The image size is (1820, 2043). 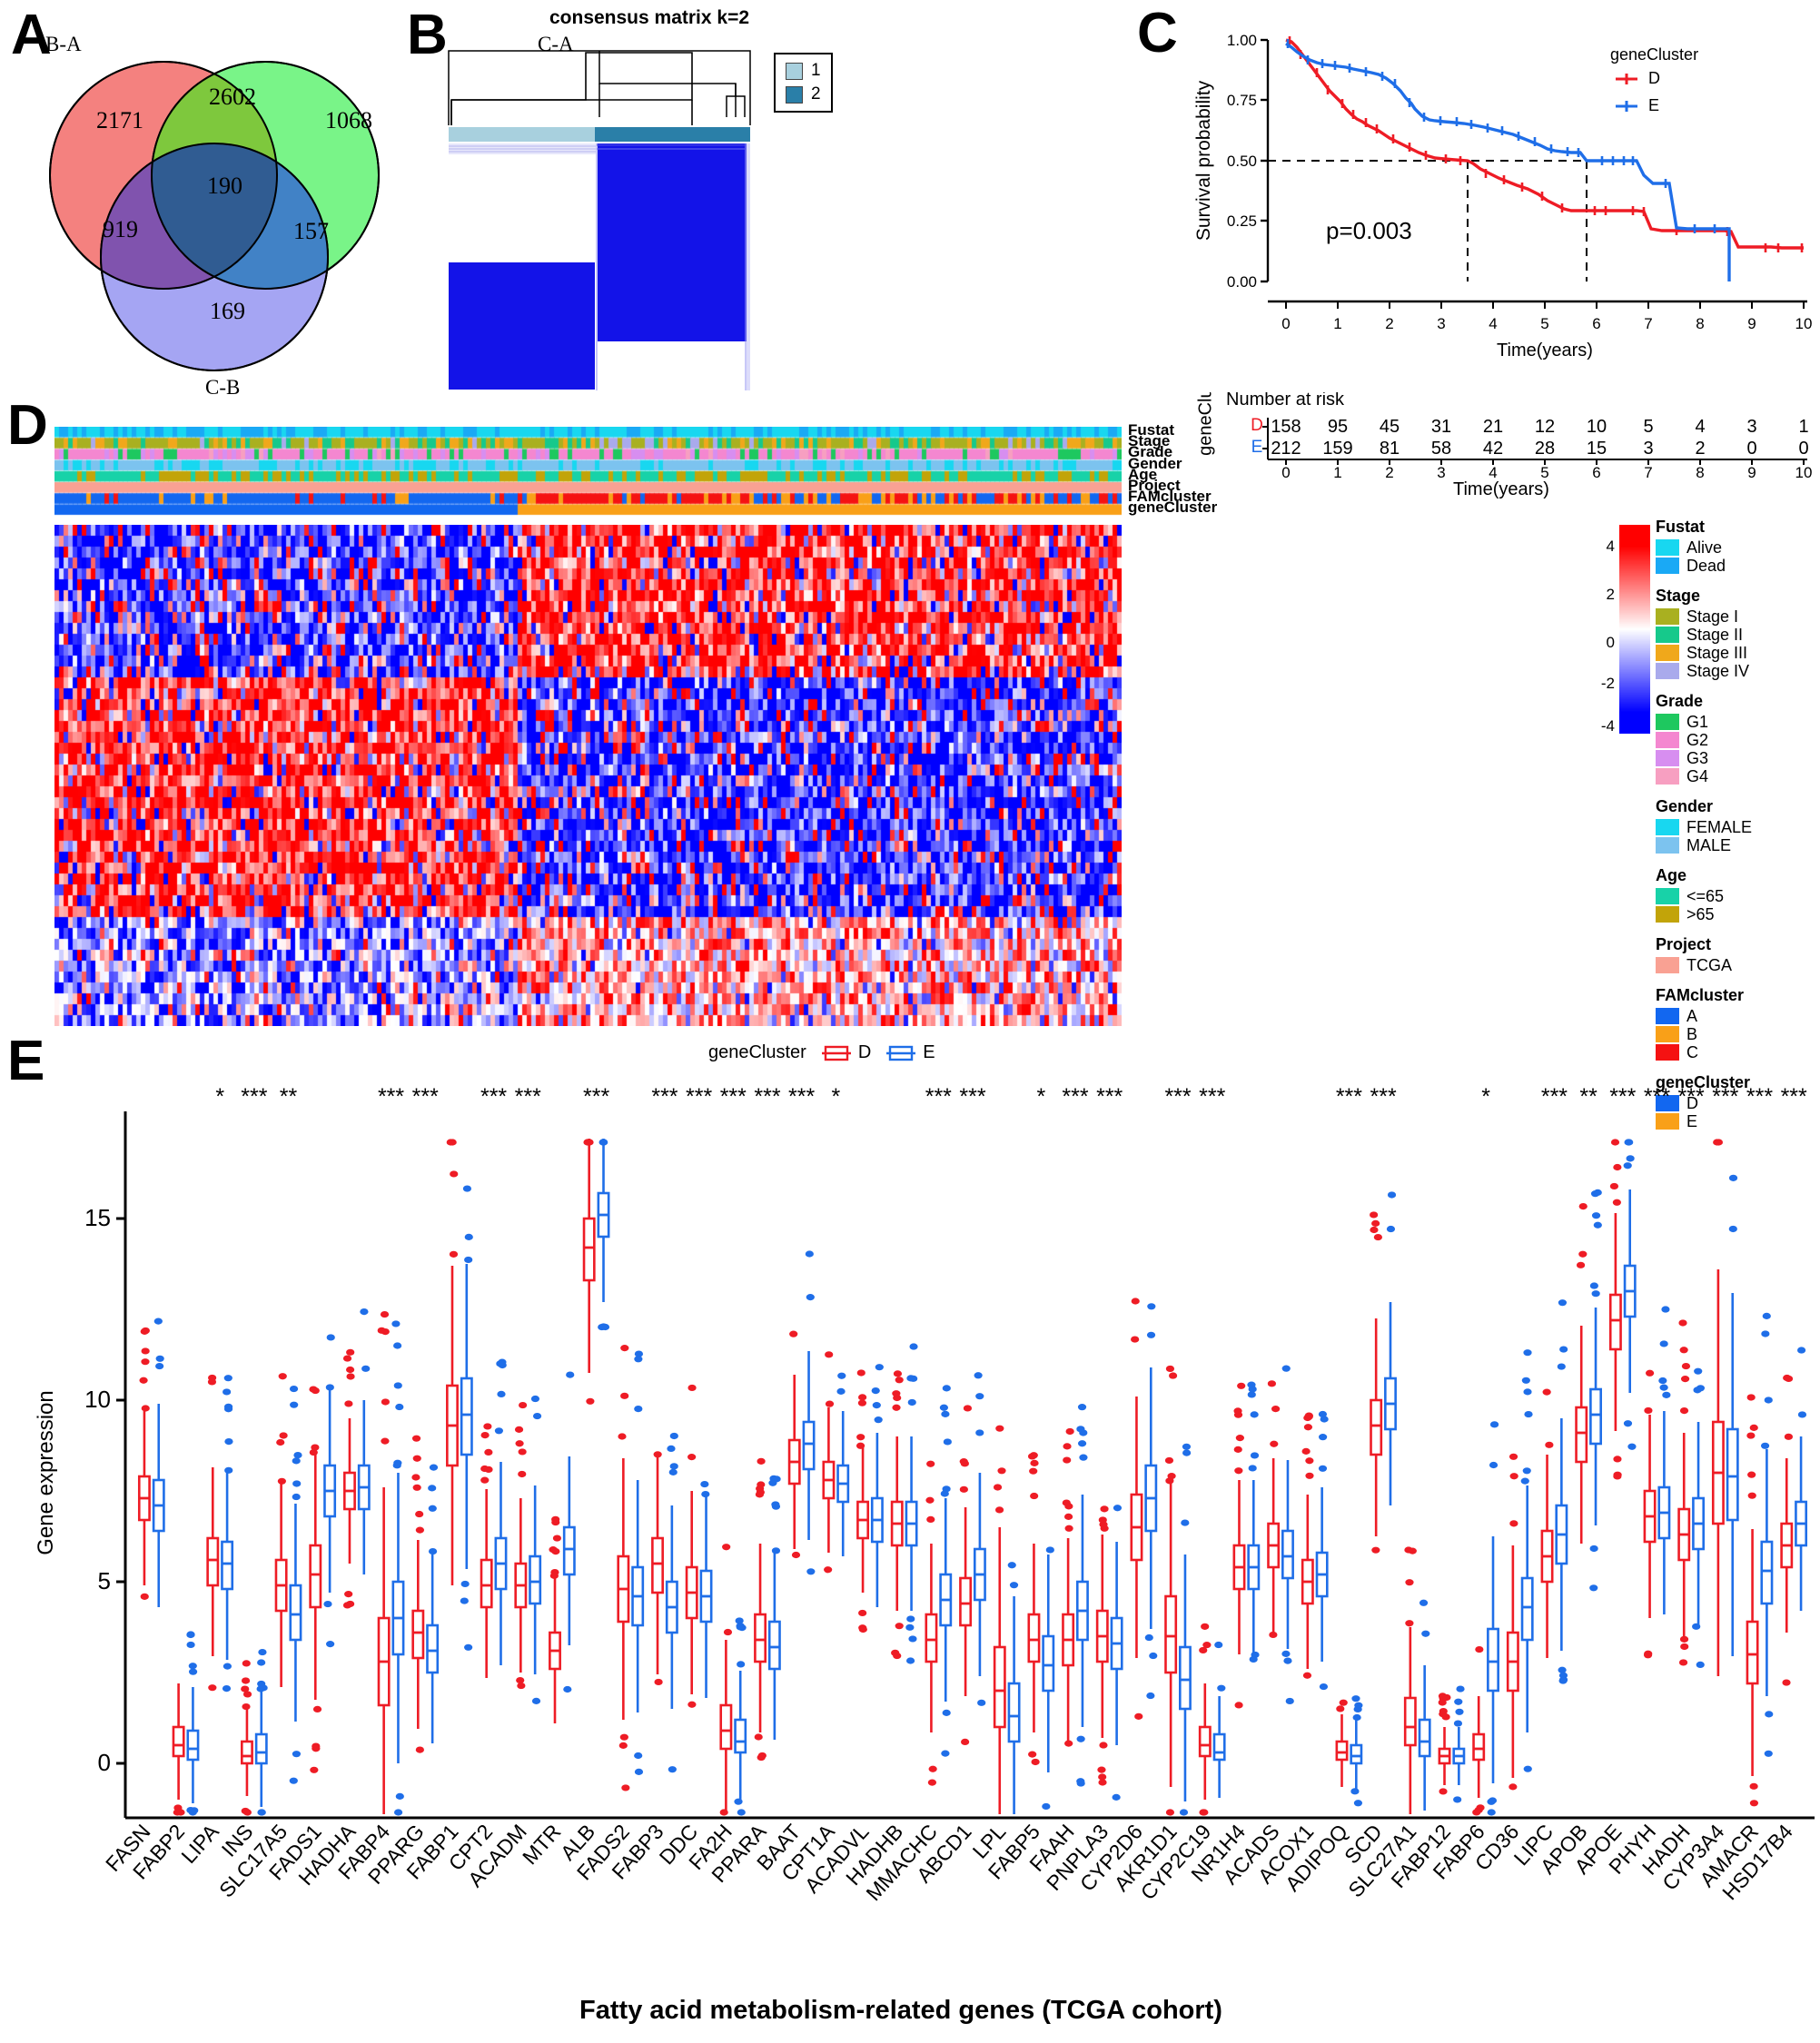 I want to click on legend-item-label: Alive, so click(x=1704, y=547).